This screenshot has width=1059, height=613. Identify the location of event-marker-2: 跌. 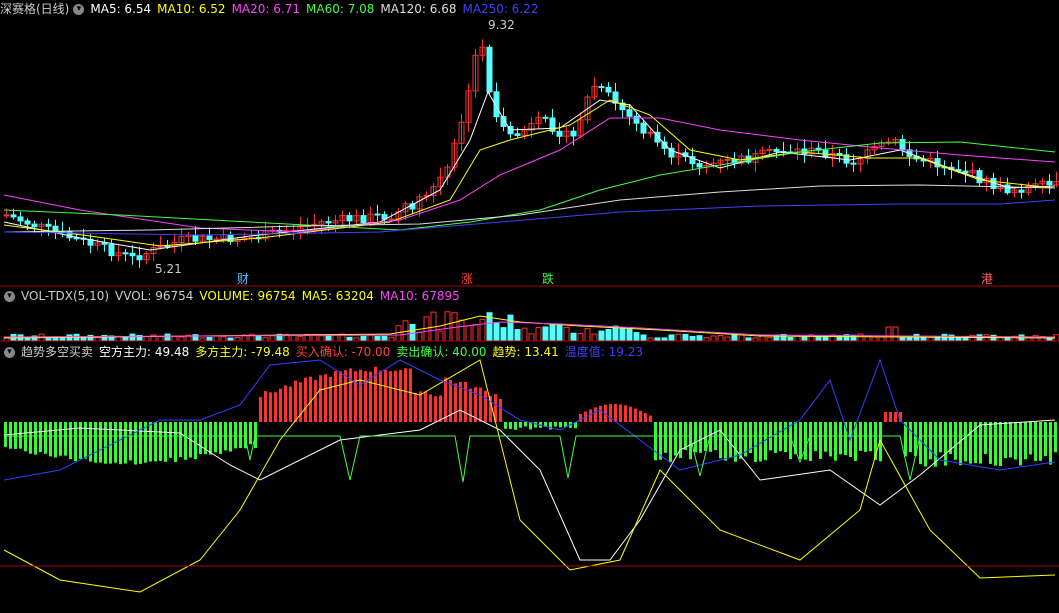
(548, 278).